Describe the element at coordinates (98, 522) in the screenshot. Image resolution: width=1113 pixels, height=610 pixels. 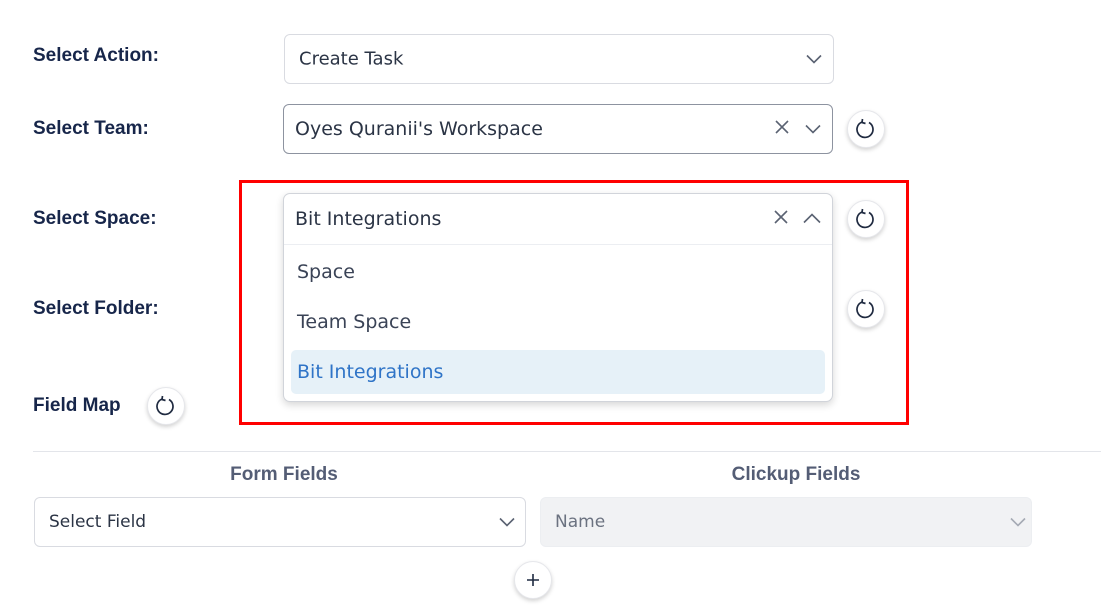
I see `form-field-select-value: Select Field` at that location.